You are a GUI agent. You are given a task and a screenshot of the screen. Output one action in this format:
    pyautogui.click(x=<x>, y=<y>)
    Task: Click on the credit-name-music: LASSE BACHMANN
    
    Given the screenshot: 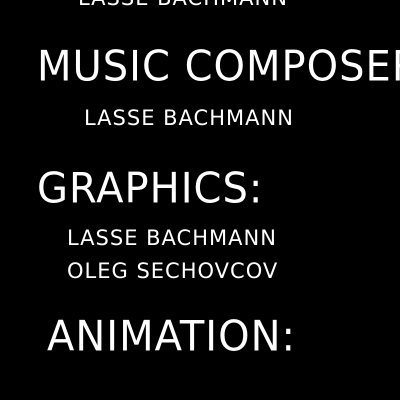 What is the action you would take?
    pyautogui.click(x=189, y=118)
    